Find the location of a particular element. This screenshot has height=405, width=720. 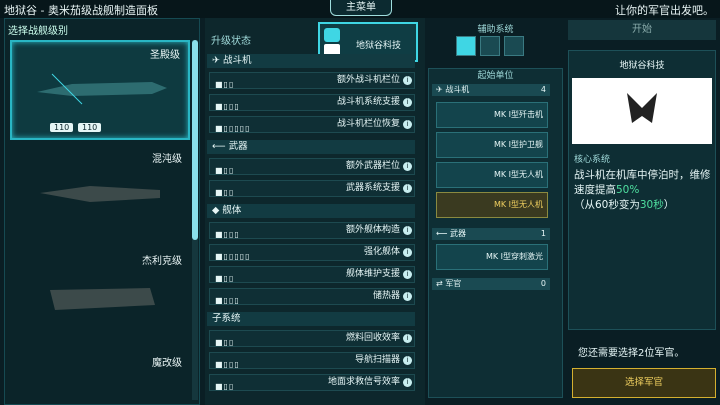

upgrade-row: ■▯▯▯ 储热器 i is located at coordinates (312, 296).